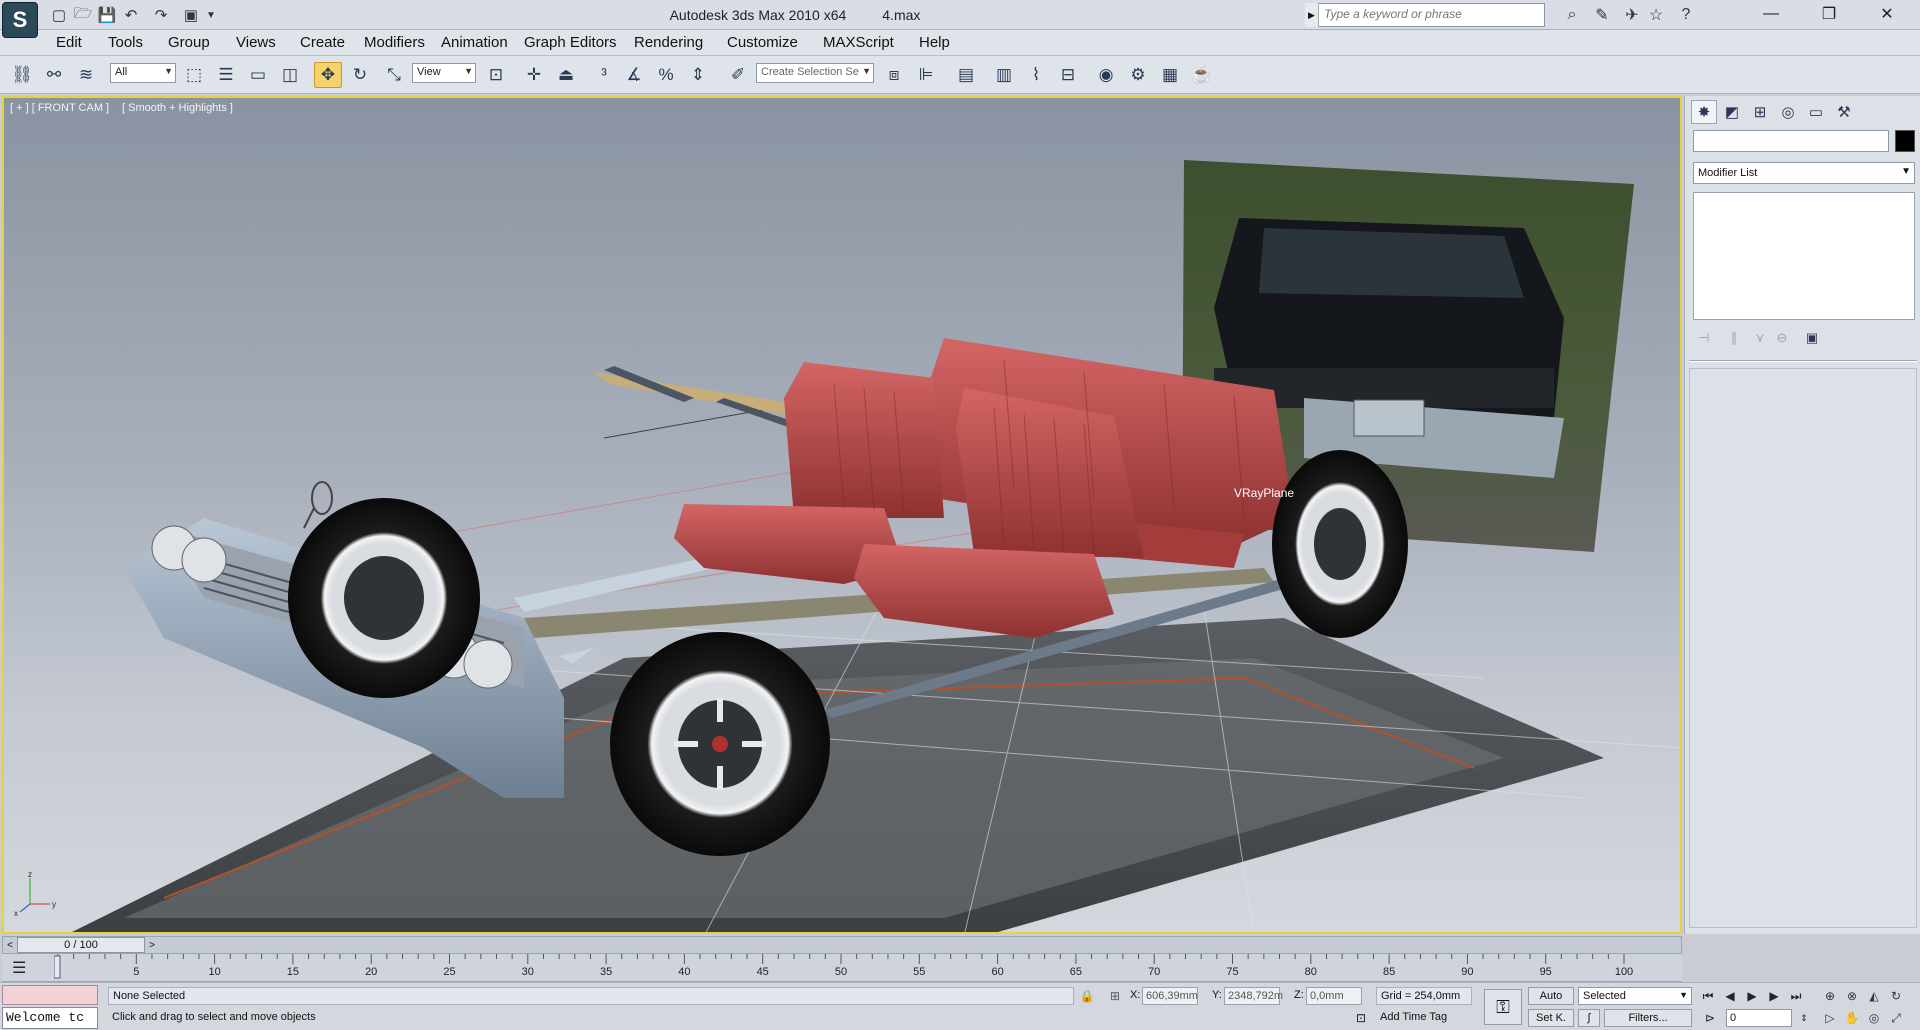 The image size is (1920, 1030). Describe the element at coordinates (842, 945) in the screenshot. I see `time-slider: < 0 / 100 >` at that location.